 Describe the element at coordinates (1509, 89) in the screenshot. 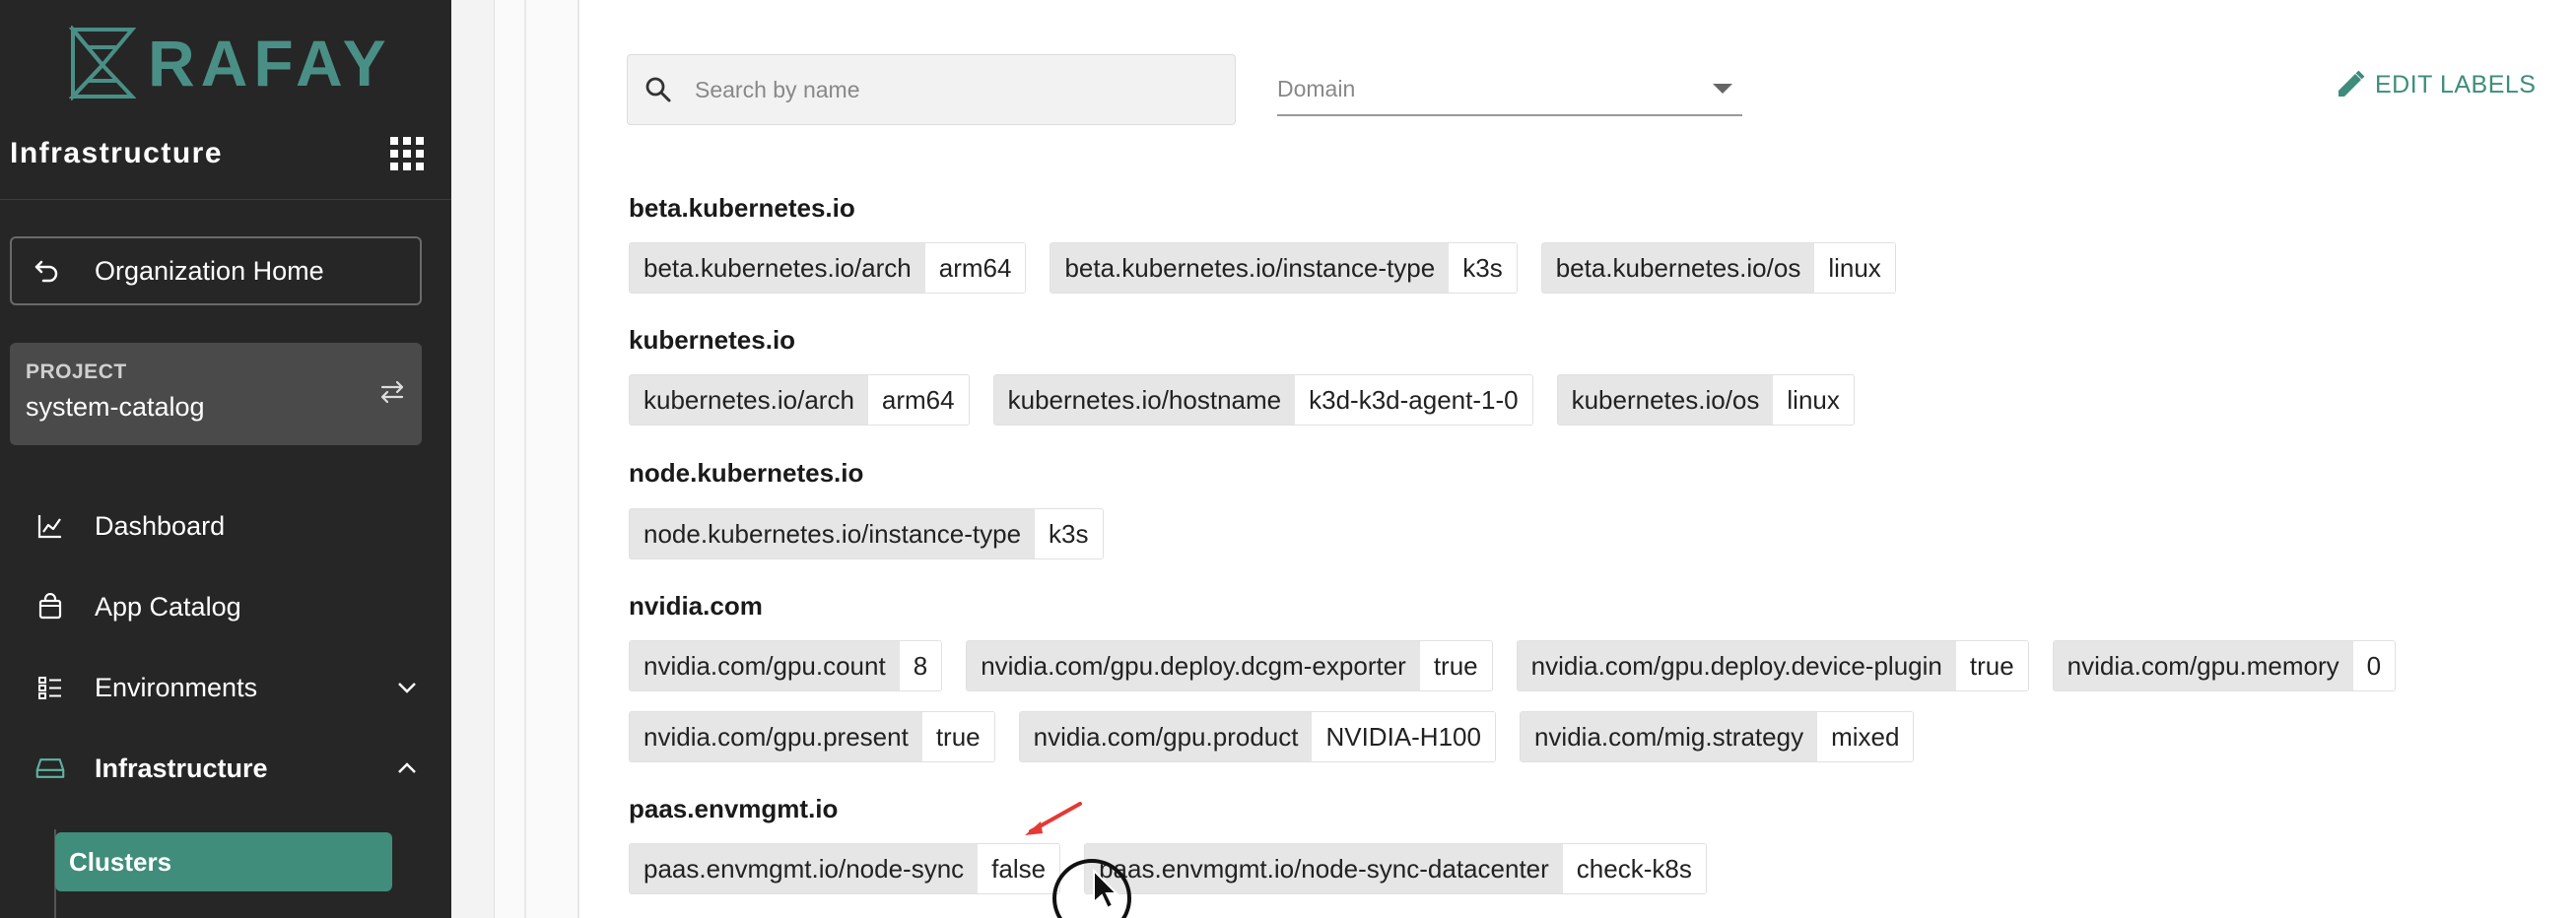

I see `domain-select: Domain` at that location.